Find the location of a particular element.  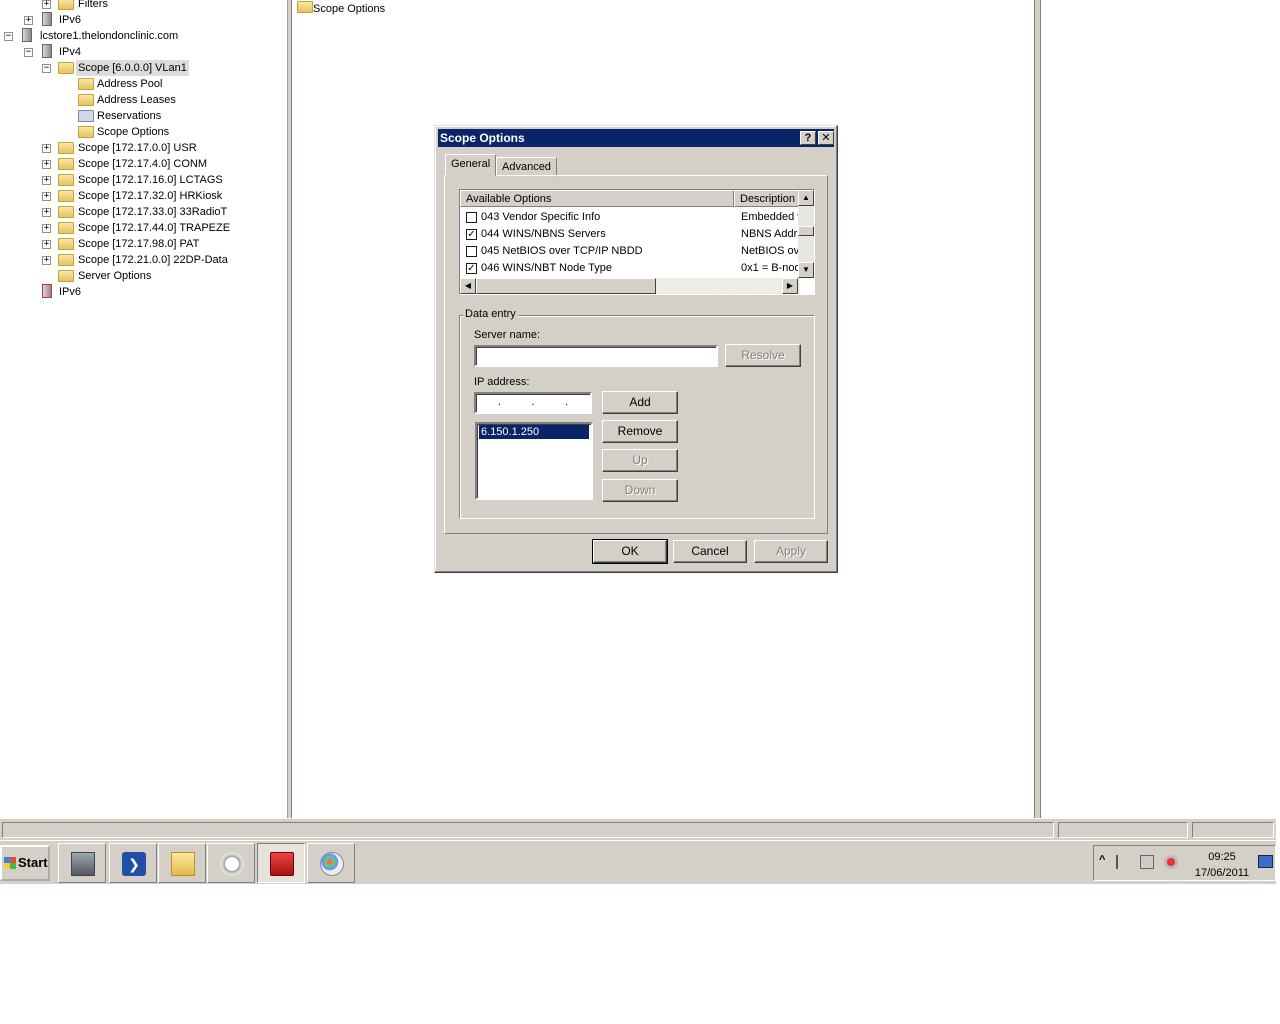

tree-item-filters: + Filters is located at coordinates (143, 6).